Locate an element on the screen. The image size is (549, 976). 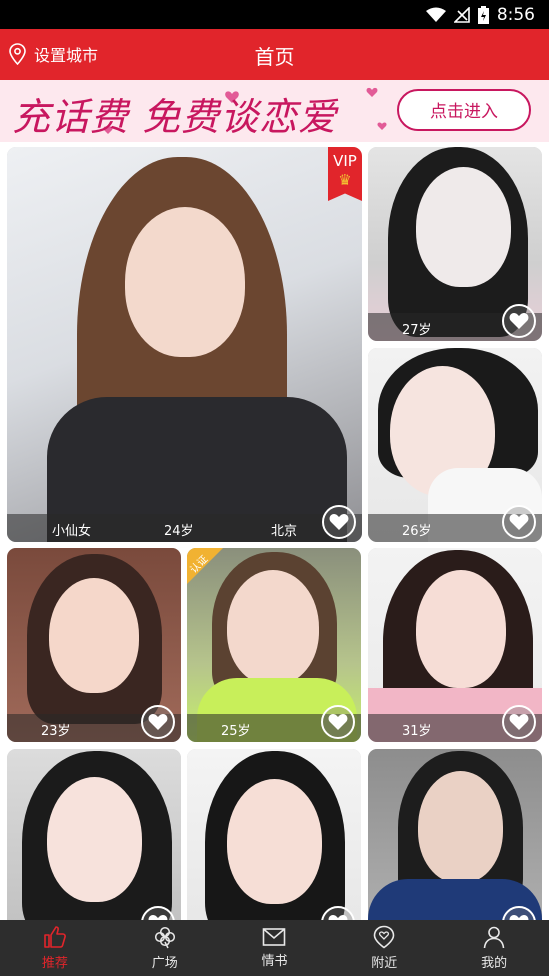
location-pin-icon is located at coordinates (384, 937).